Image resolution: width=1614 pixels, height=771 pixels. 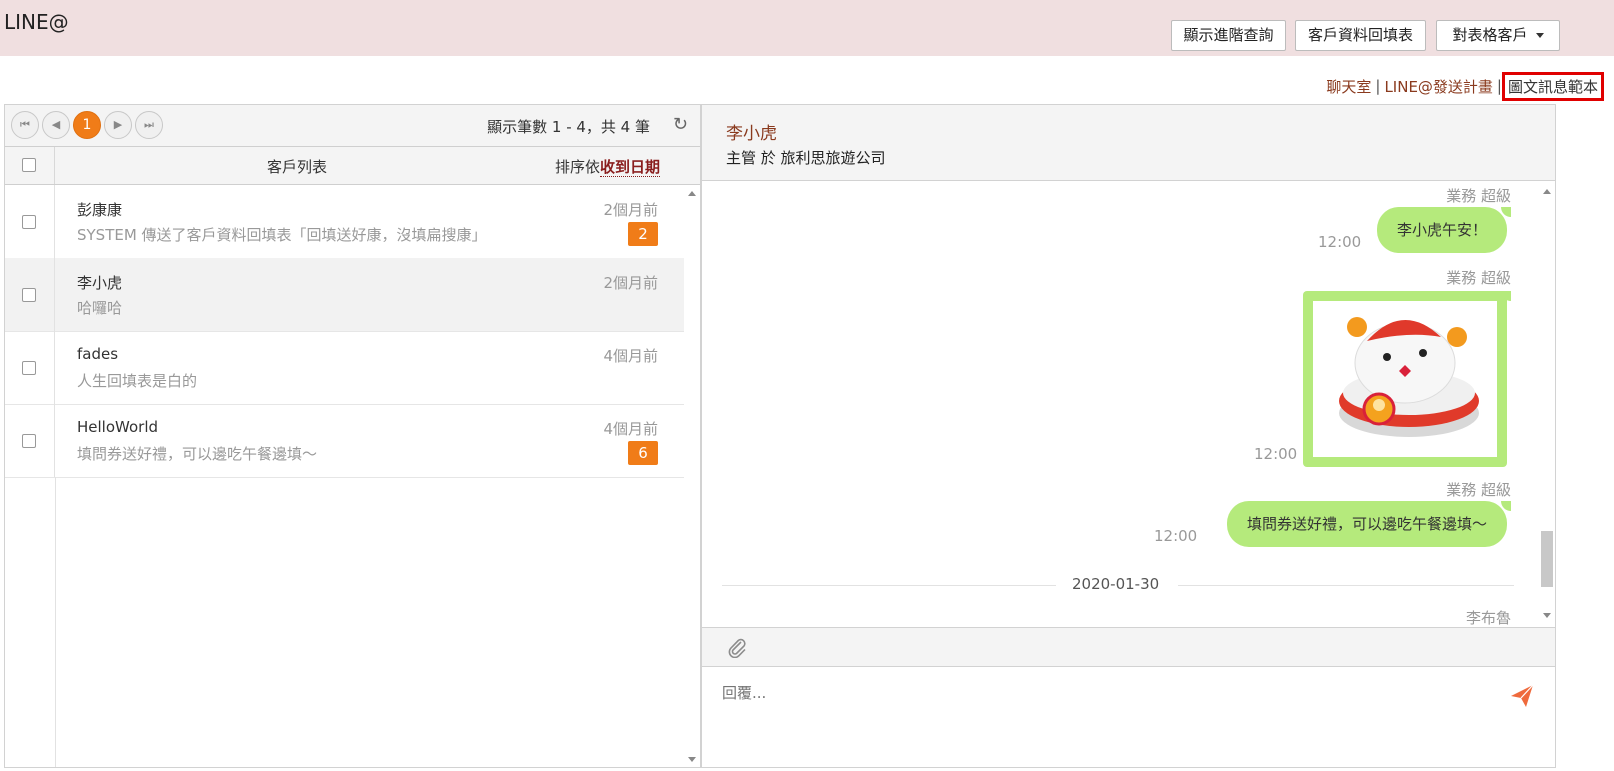 What do you see at coordinates (352, 126) in the screenshot?
I see `pager-bar: ⏮ ◀ 1 ▶ ⏭ 顯示筆數 1 - 4，共 4 筆 ↻` at bounding box center [352, 126].